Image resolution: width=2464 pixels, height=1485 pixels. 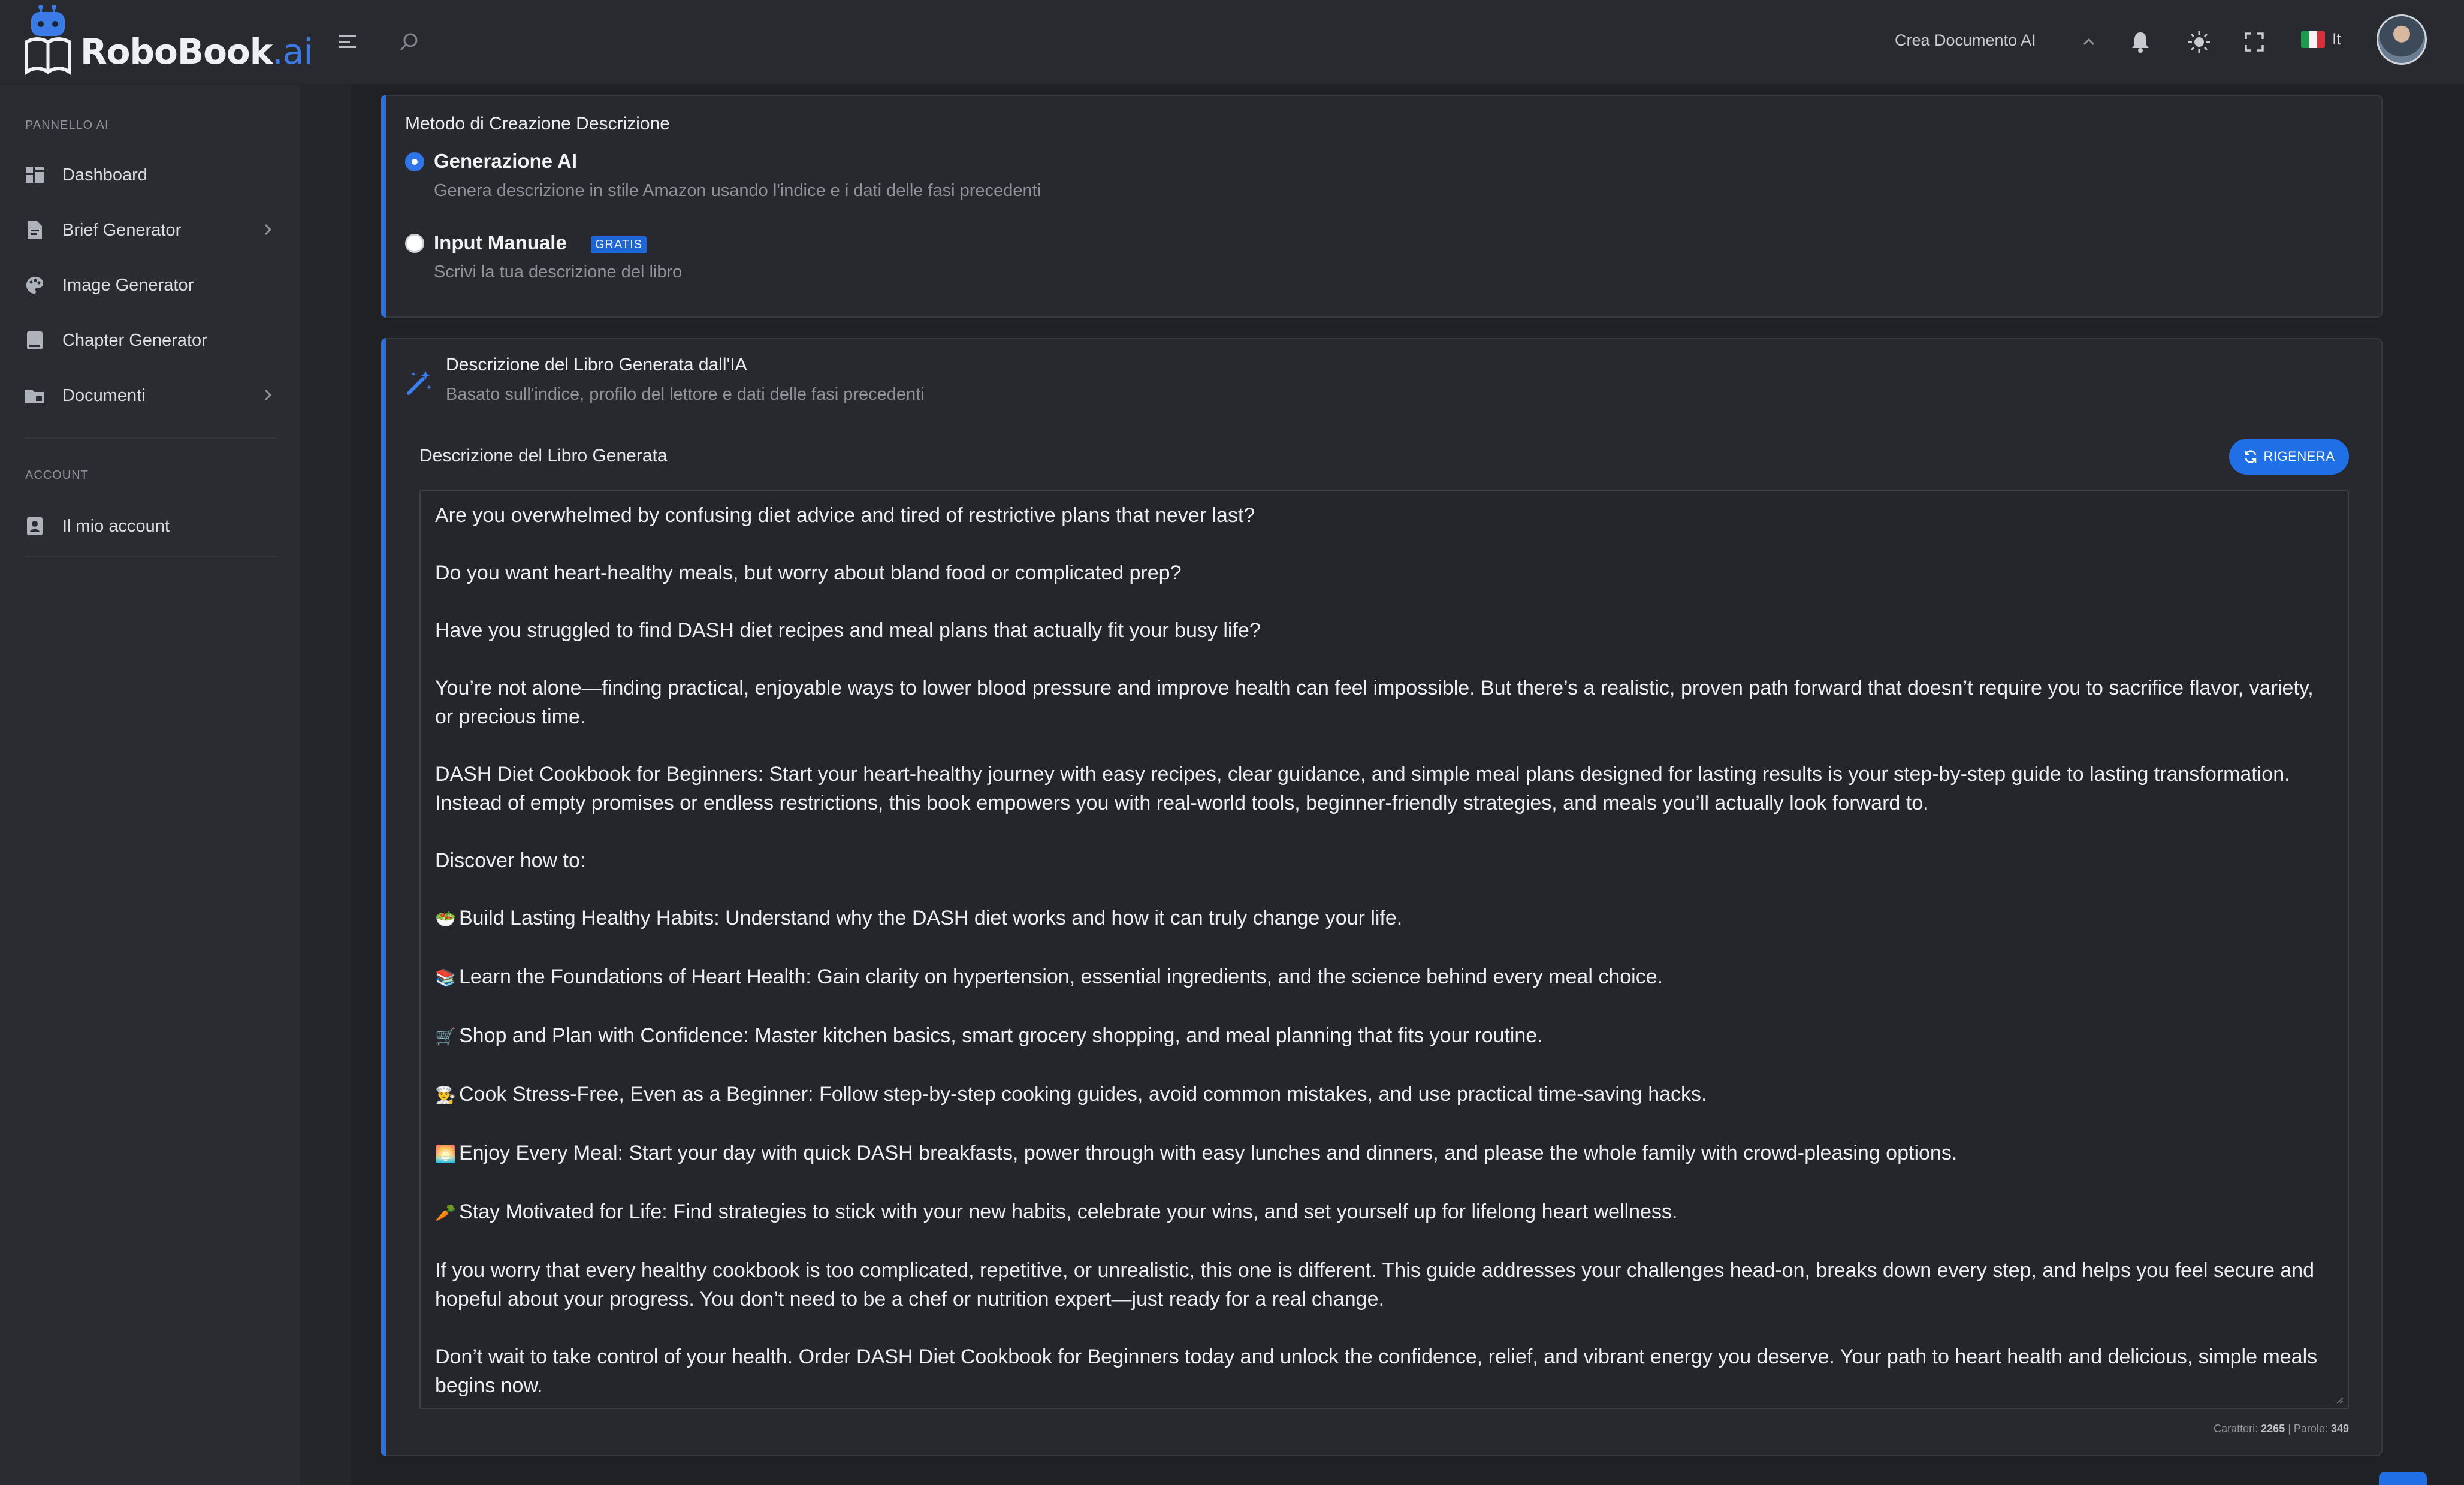 I want to click on sidebar-item-label: Documenti, so click(x=104, y=395).